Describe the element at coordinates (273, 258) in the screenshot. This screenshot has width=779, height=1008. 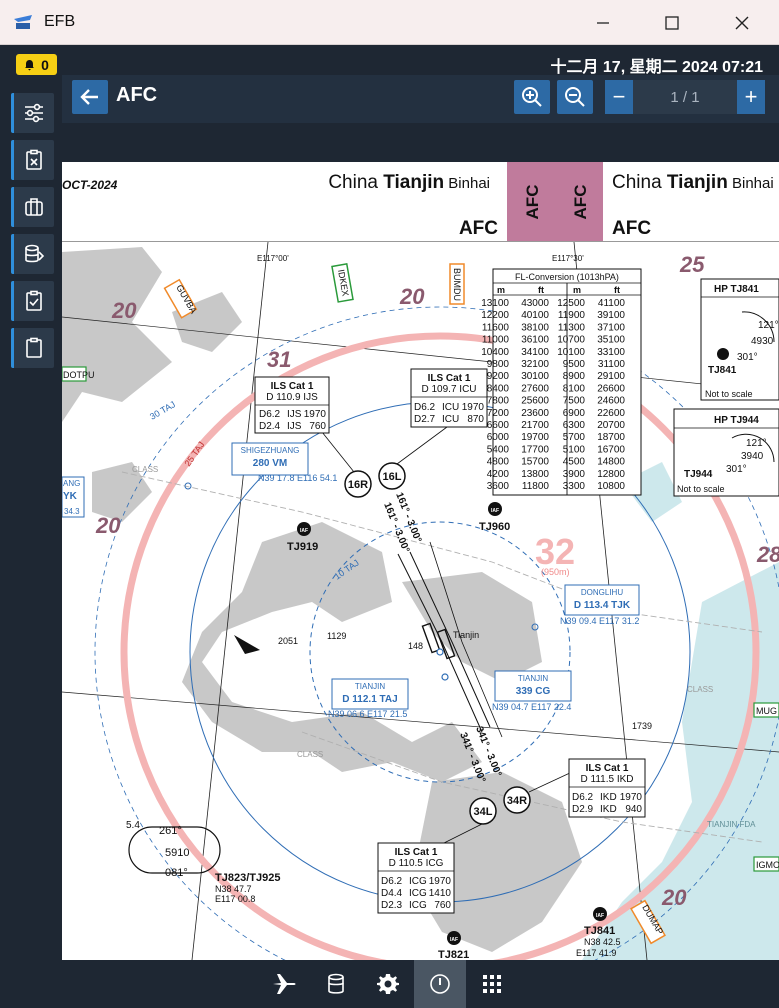
I see `meridian-label-117-00: E117°00'` at that location.